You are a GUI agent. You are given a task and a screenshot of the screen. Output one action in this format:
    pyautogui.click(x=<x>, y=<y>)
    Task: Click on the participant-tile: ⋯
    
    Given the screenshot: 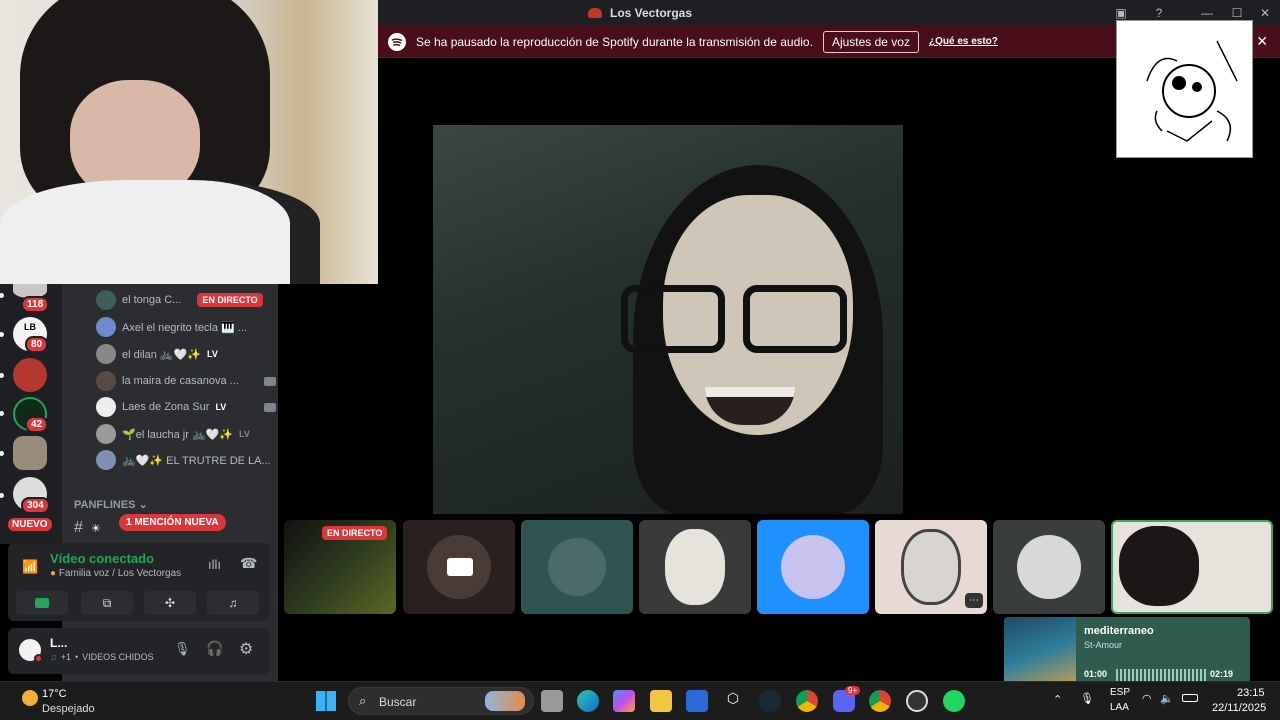 What is the action you would take?
    pyautogui.click(x=931, y=567)
    